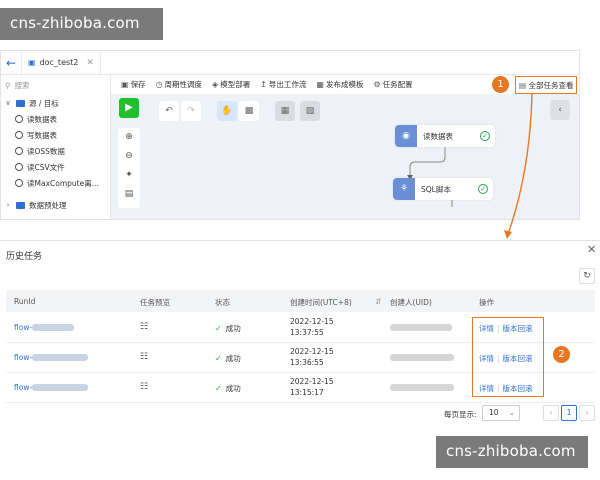 The image size is (600, 480). Describe the element at coordinates (320, 84) in the screenshot. I see `template-icon: ▦` at that location.